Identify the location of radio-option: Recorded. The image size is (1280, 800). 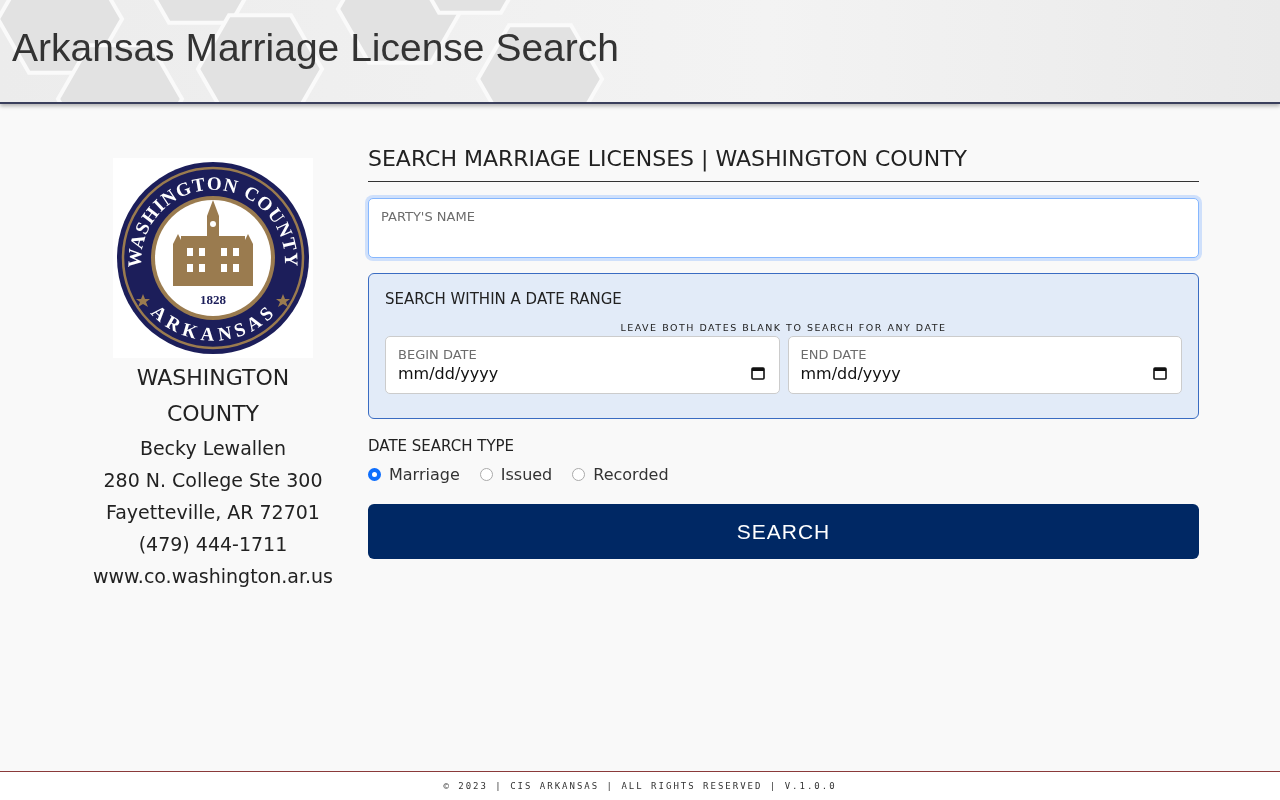
(620, 474).